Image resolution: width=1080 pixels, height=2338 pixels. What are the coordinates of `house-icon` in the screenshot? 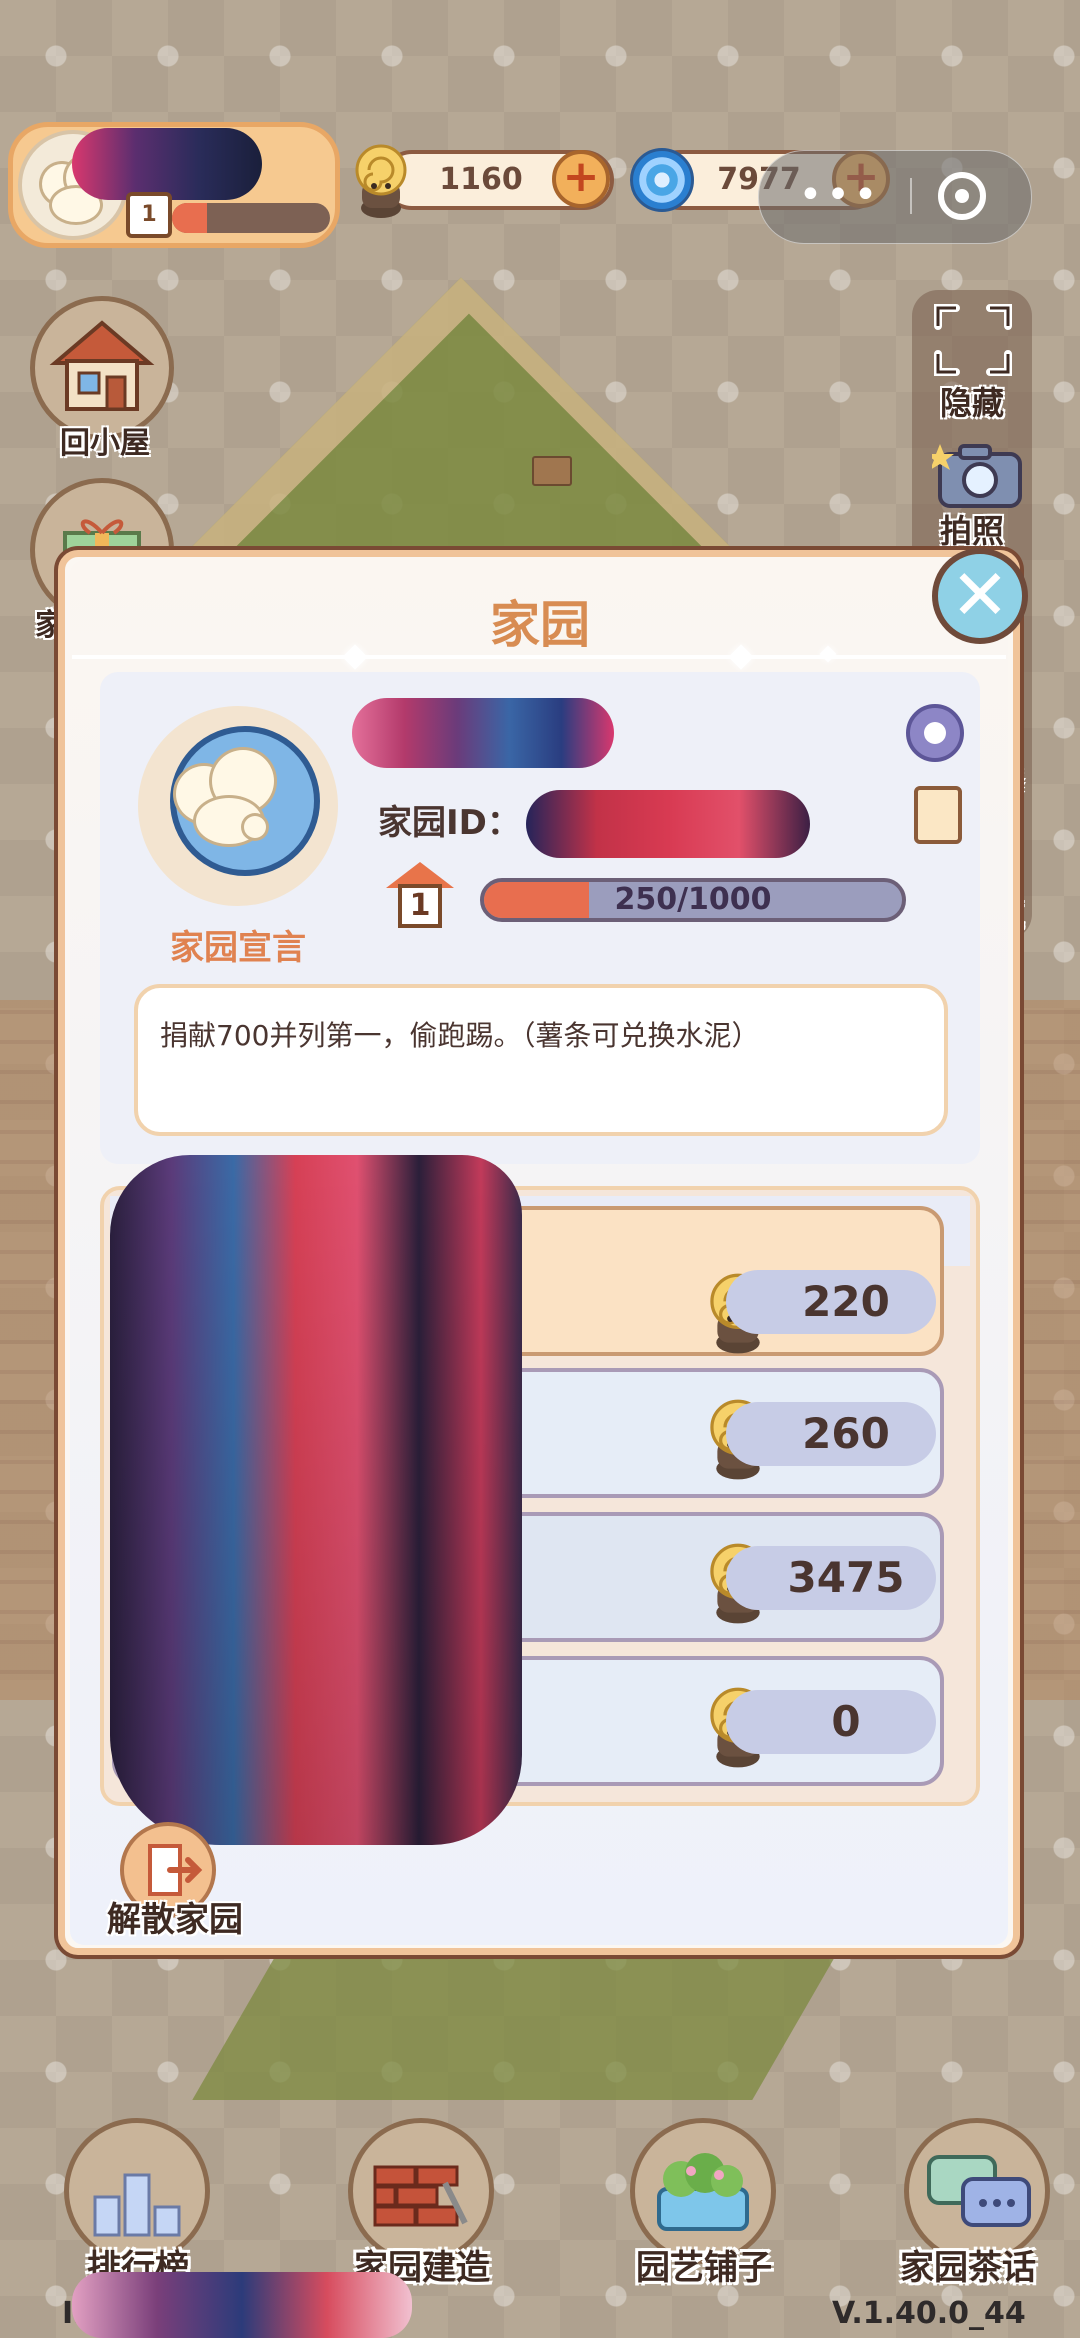 It's located at (102, 365).